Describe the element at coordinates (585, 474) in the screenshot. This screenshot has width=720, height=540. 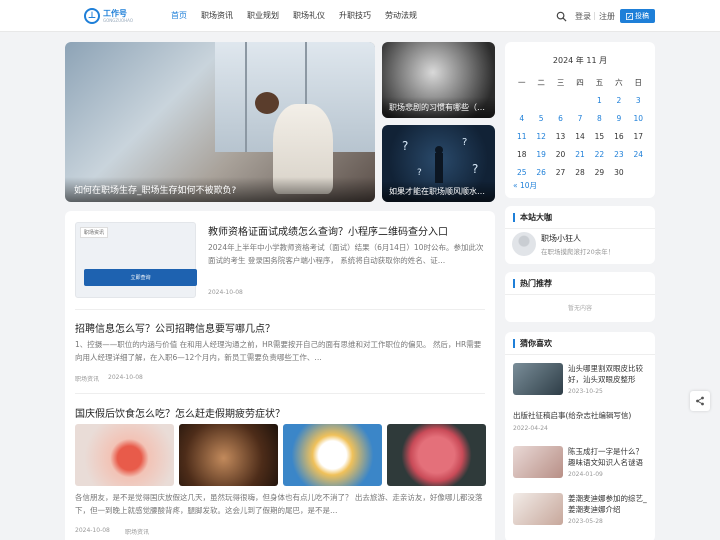
I see `guess-item-date: 2024-01-09` at that location.